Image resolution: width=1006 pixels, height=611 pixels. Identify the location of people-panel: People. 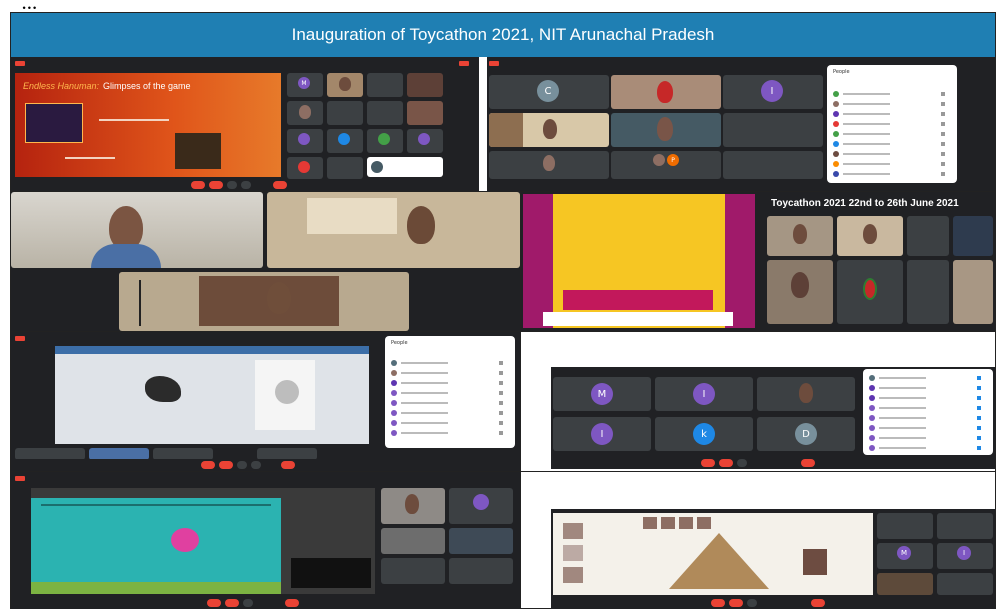
(892, 124).